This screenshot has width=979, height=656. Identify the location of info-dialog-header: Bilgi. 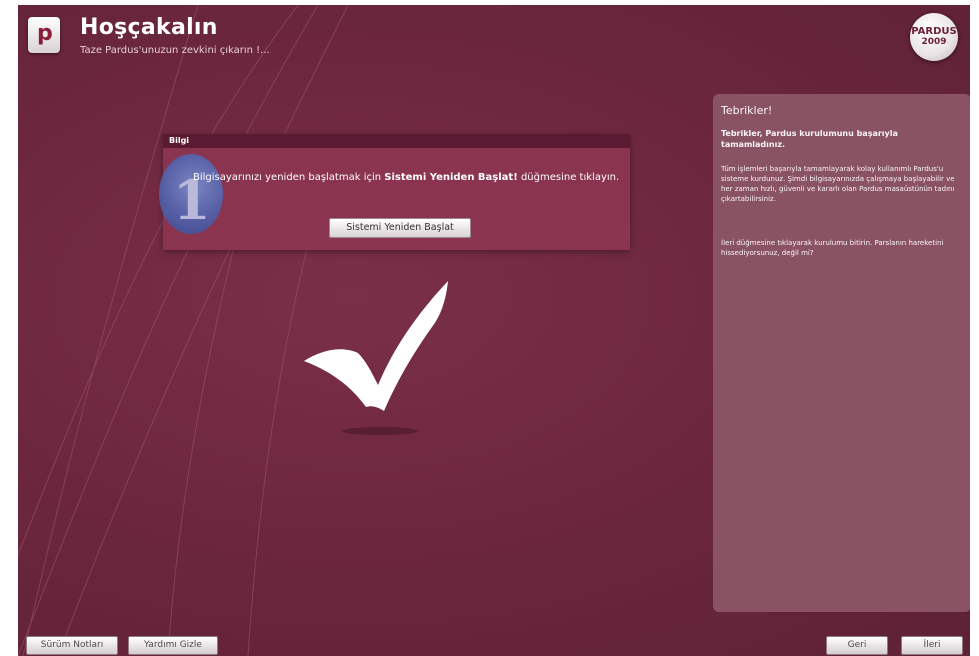
(396, 141).